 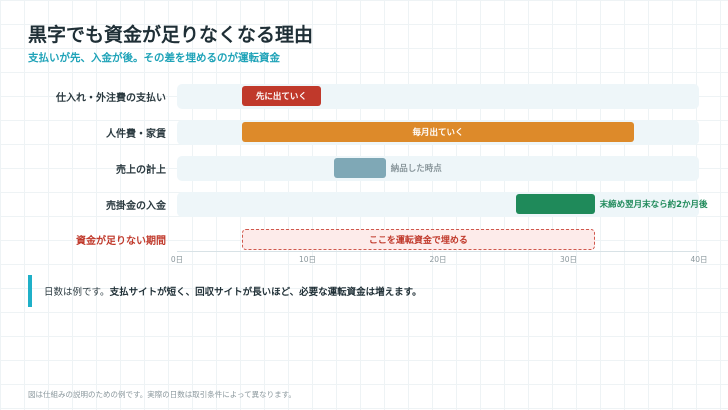 I want to click on page-subtitle: 支払いが先、入金が後。その差を埋めるのが運転資金, so click(x=154, y=58).